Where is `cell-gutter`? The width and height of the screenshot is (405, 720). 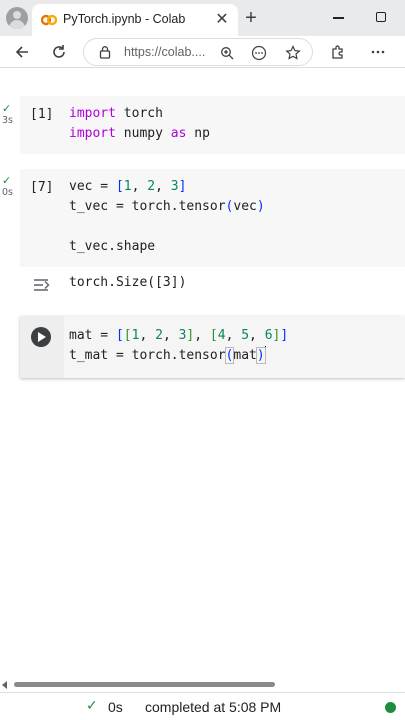
cell-gutter is located at coordinates (42, 347).